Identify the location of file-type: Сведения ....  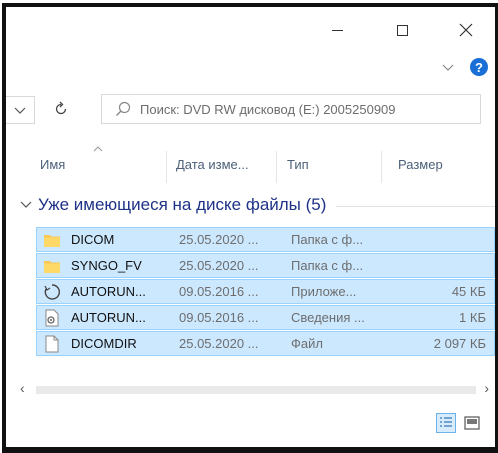
(328, 317).